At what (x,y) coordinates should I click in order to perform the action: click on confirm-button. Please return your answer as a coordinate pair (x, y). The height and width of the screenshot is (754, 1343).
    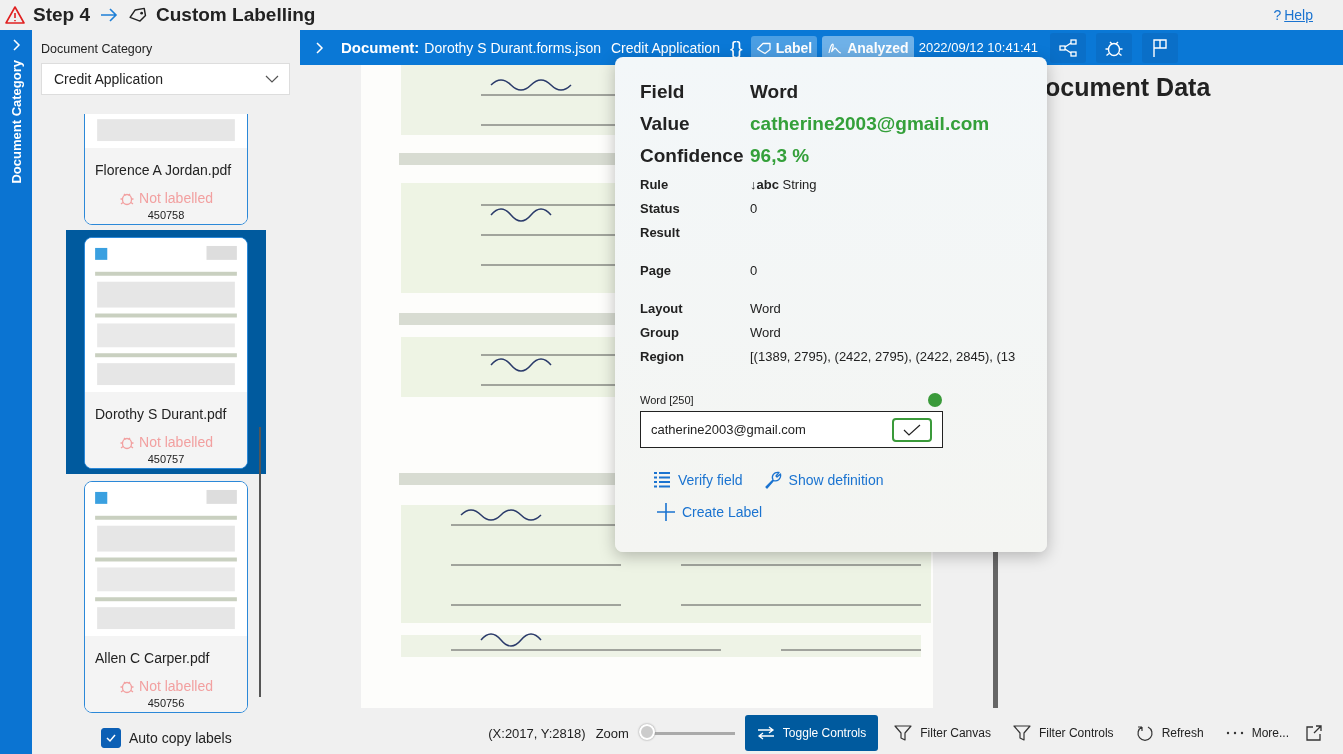
    Looking at the image, I should click on (912, 429).